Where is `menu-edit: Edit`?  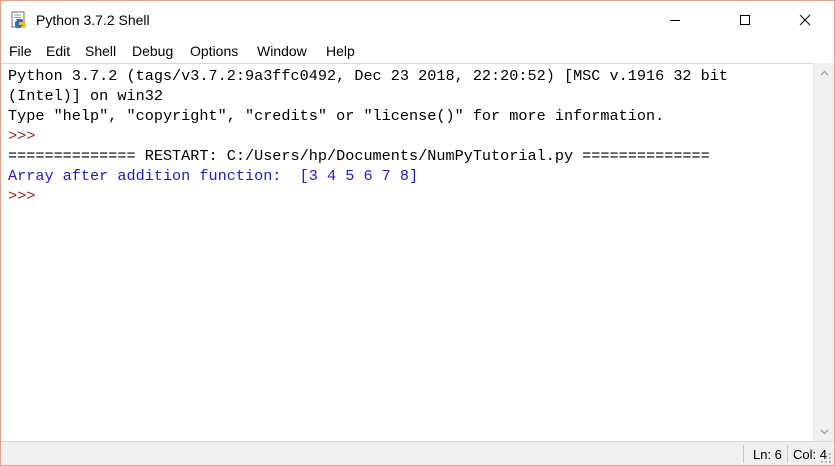 menu-edit: Edit is located at coordinates (58, 51).